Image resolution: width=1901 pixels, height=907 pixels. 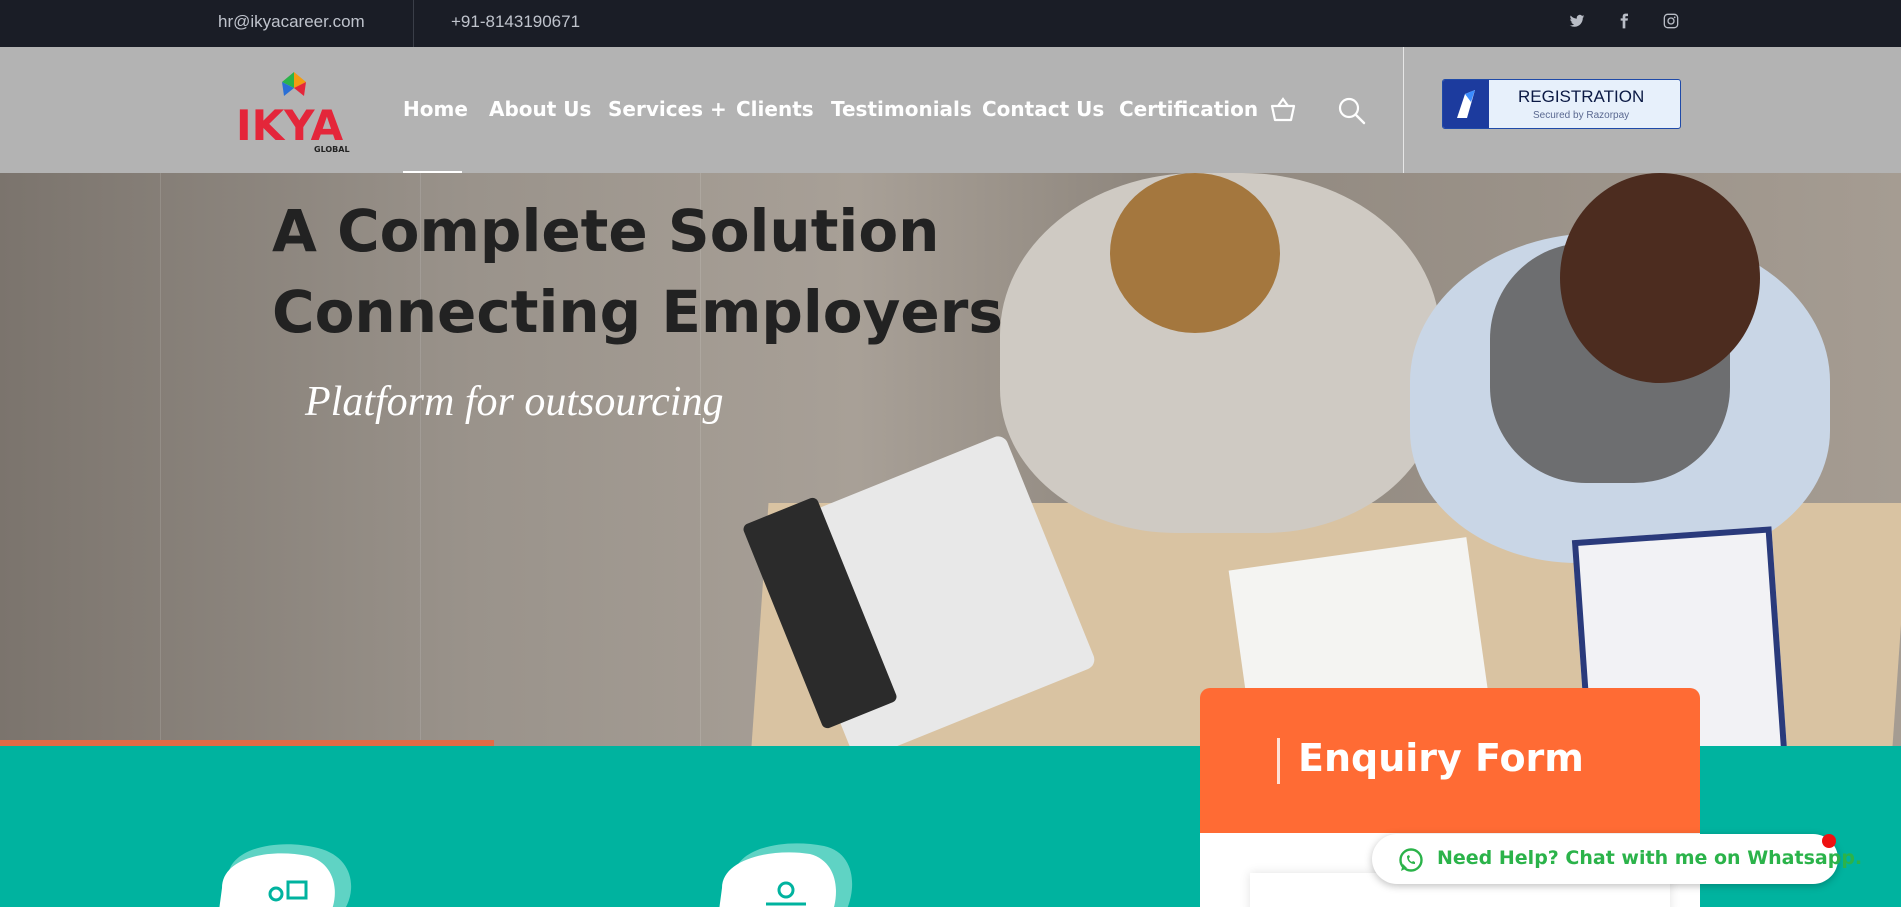 I want to click on nav-home: Home, so click(x=435, y=109).